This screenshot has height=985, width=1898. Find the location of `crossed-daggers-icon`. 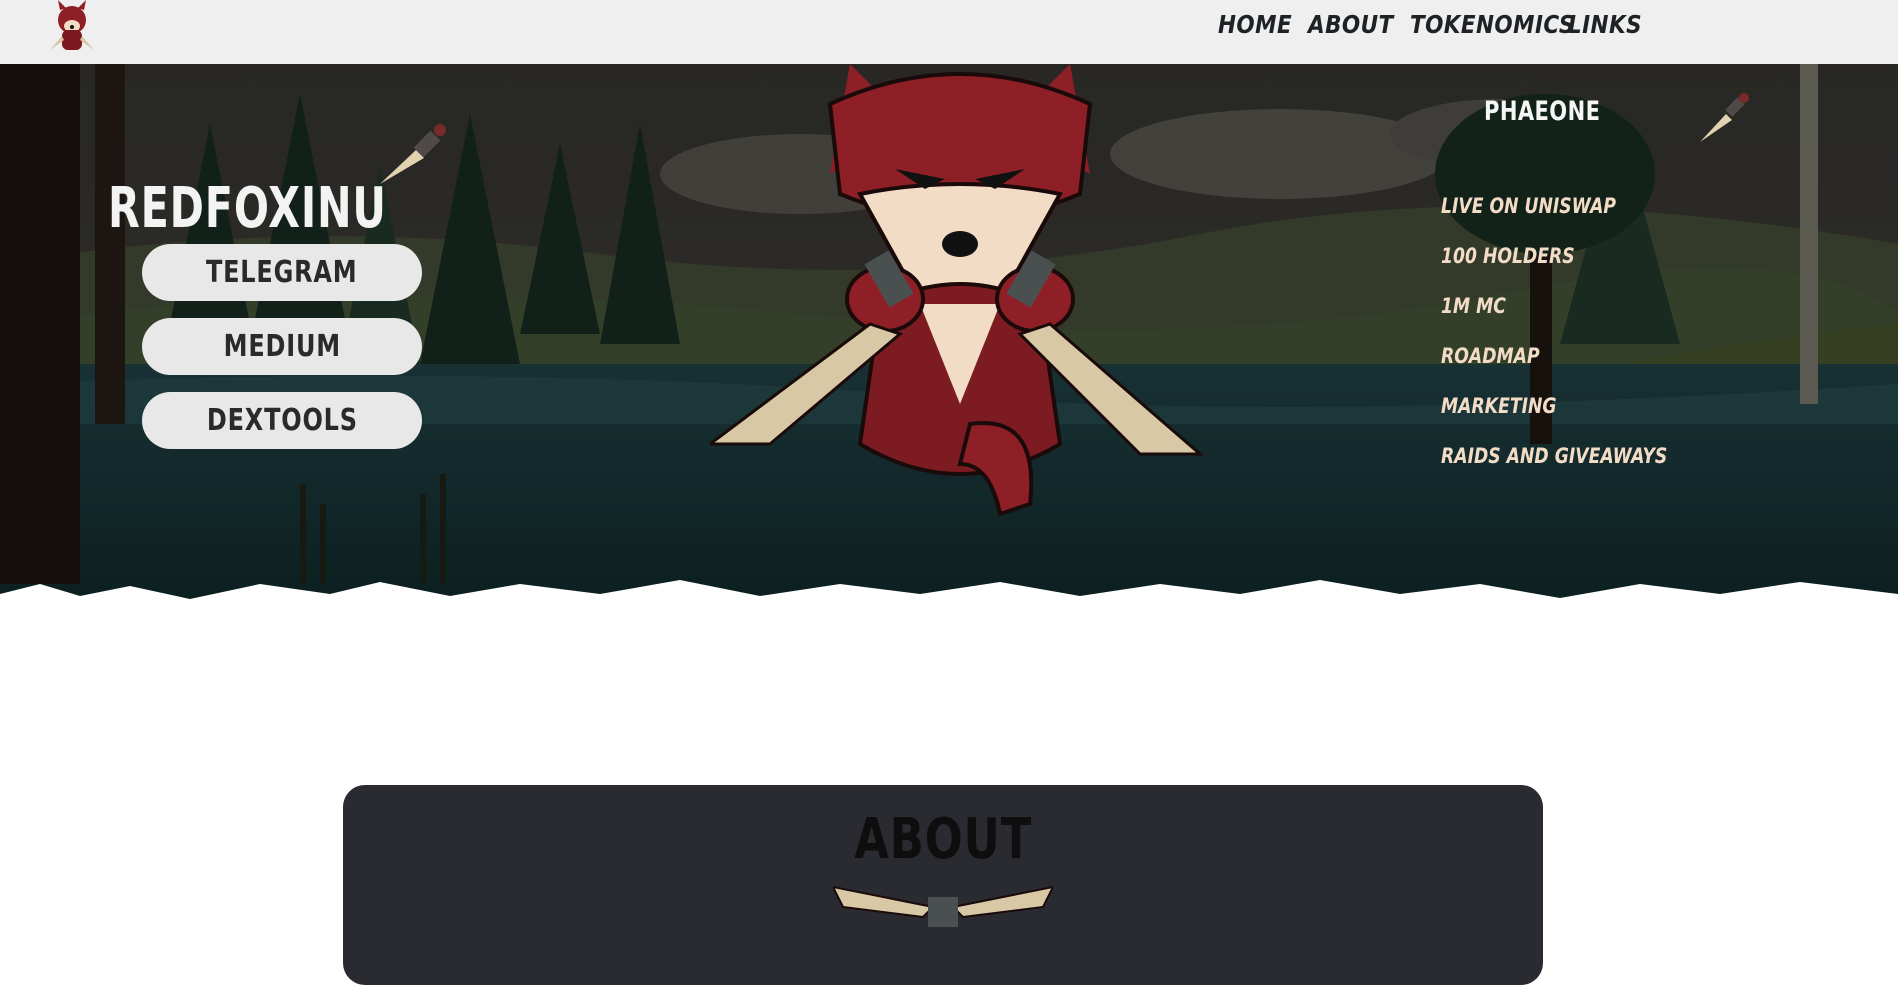

crossed-daggers-icon is located at coordinates (943, 906).